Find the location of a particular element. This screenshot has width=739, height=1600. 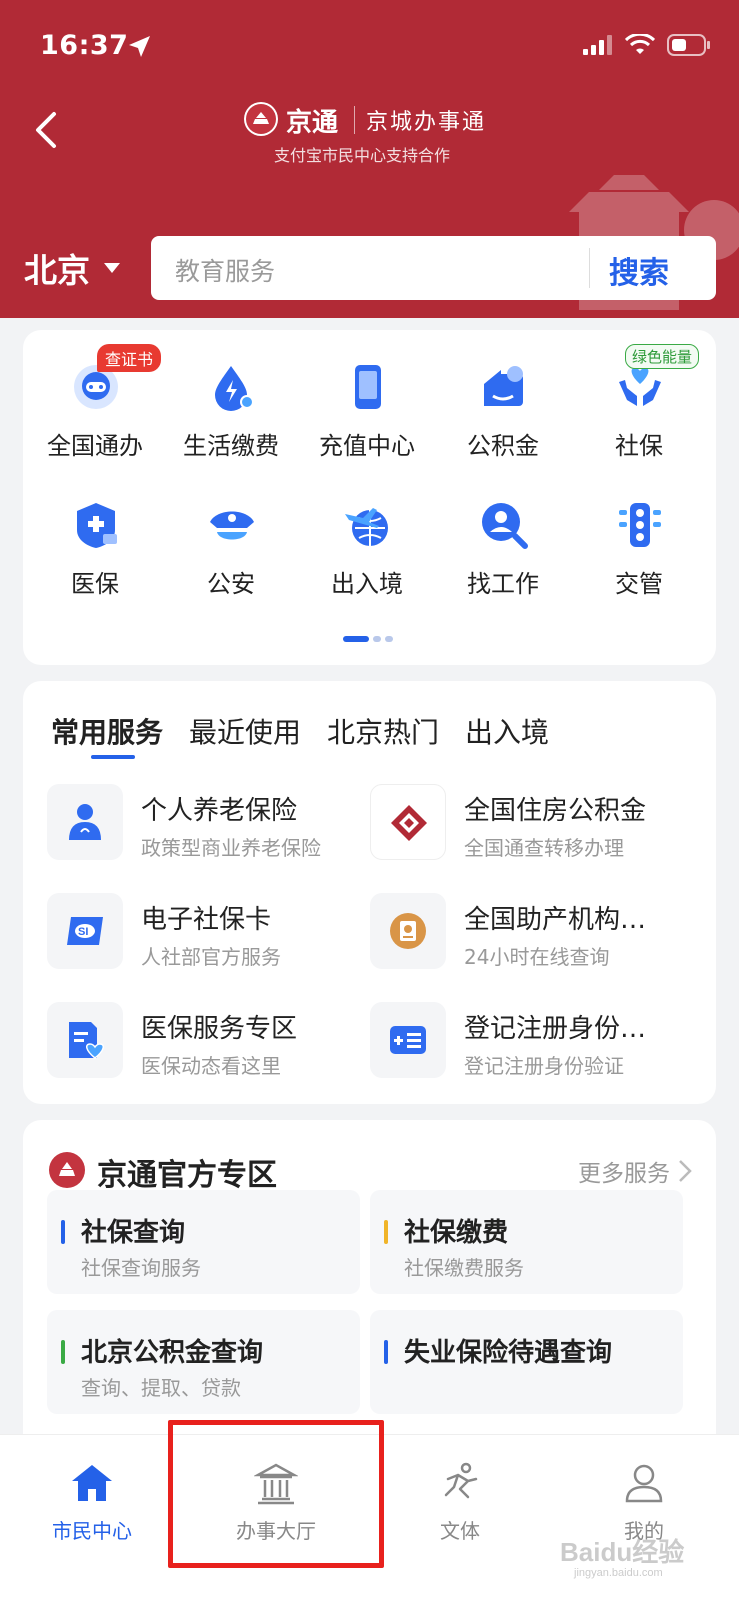

location-arrow-icon is located at coordinates (139, 46).